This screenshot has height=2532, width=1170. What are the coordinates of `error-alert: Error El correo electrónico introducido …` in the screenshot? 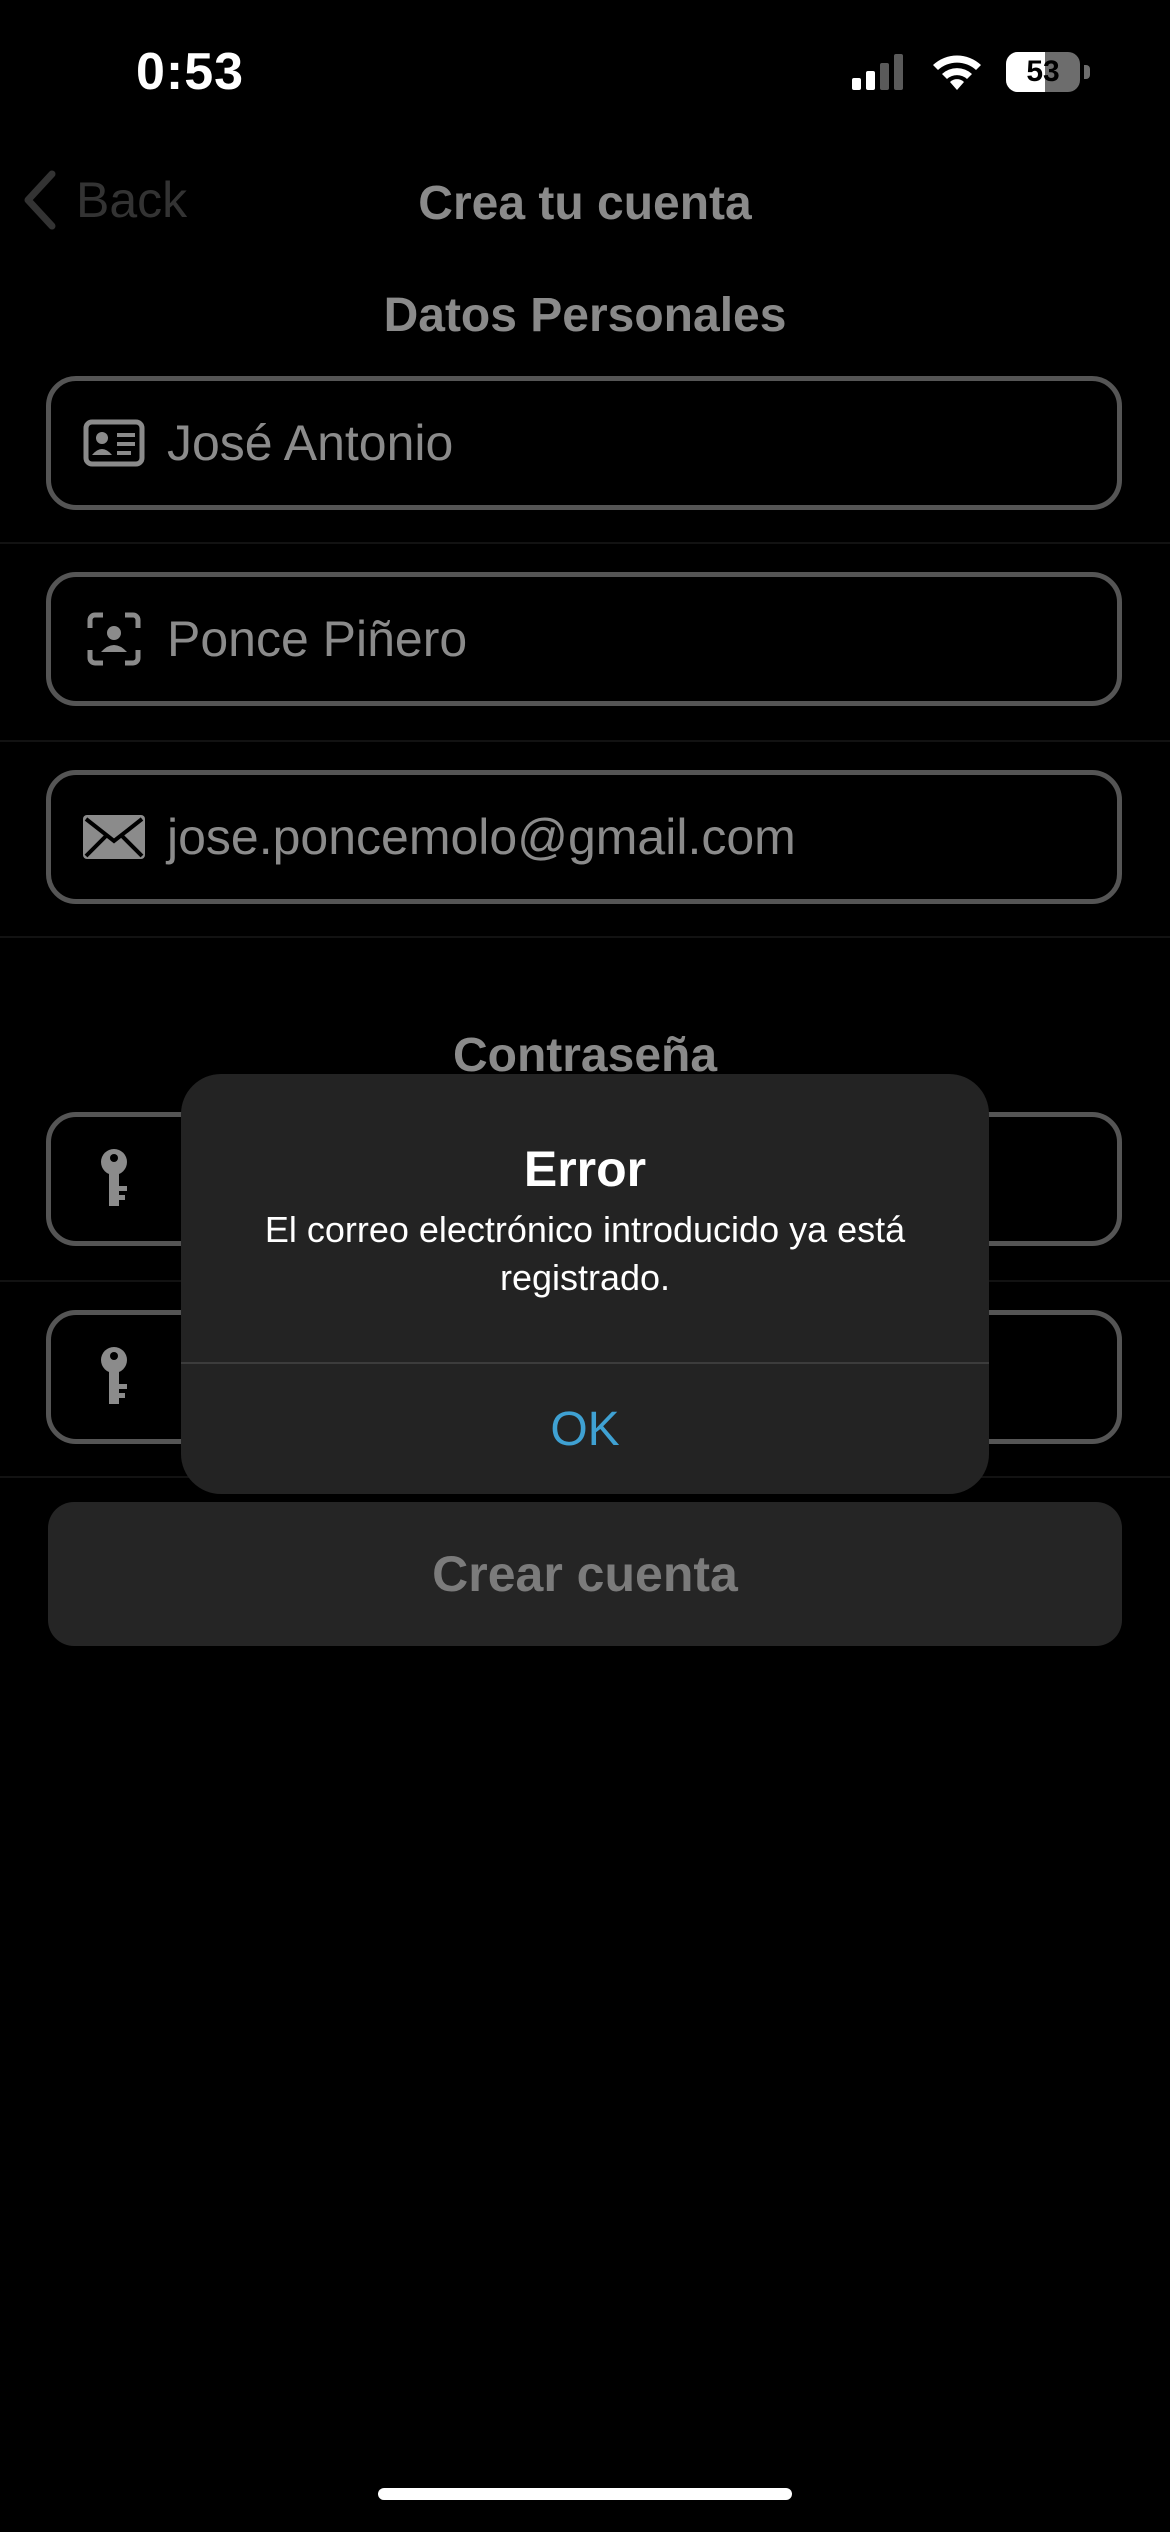 It's located at (585, 1284).